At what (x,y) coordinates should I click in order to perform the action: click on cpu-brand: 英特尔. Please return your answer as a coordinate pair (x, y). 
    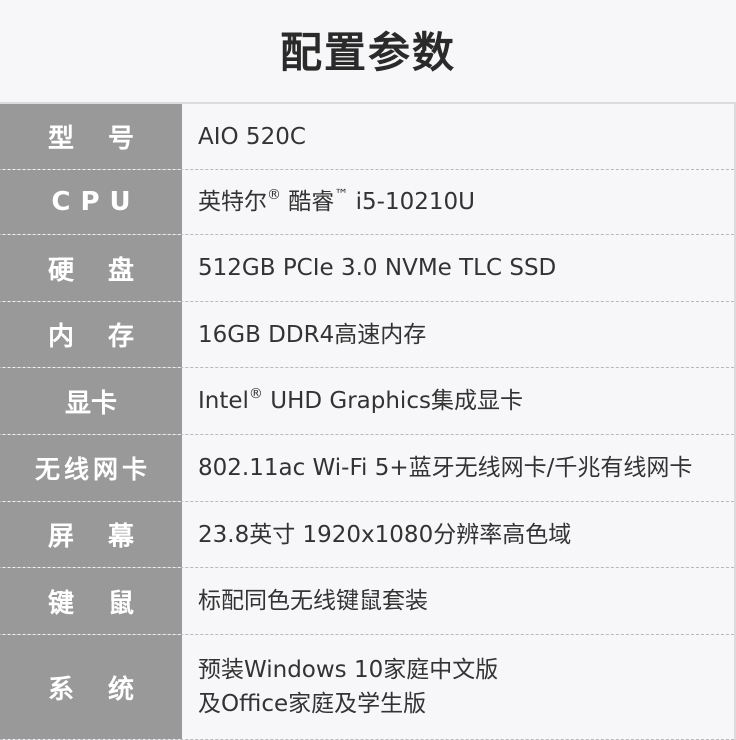
    Looking at the image, I should click on (232, 202).